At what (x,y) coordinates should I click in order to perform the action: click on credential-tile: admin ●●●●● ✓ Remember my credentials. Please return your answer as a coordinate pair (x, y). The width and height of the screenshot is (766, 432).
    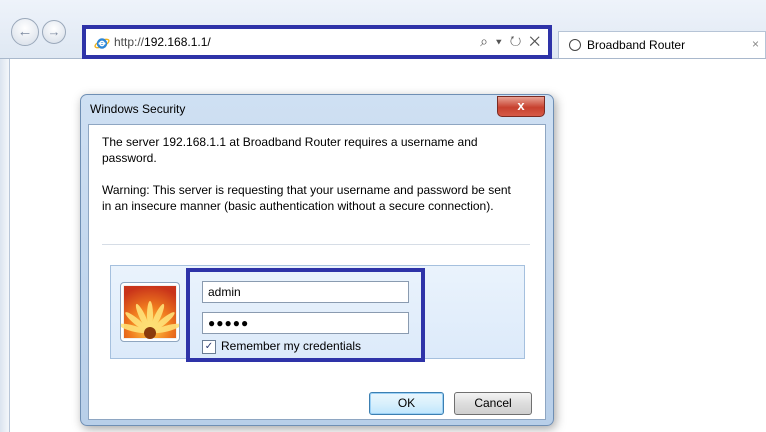
    Looking at the image, I should click on (317, 313).